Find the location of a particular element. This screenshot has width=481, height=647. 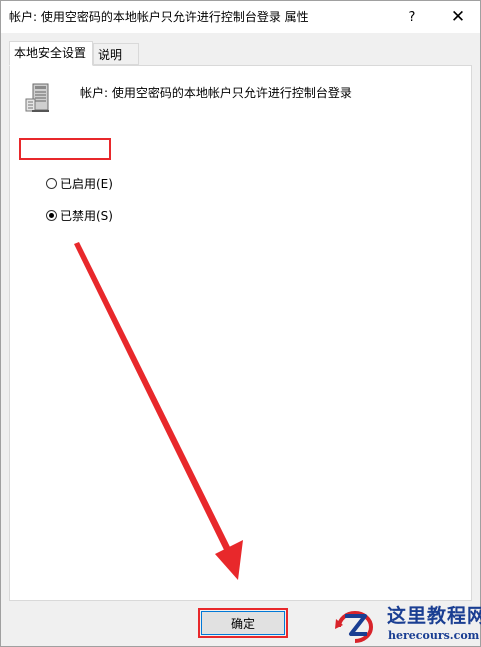

radio-disabled is located at coordinates (51, 215).